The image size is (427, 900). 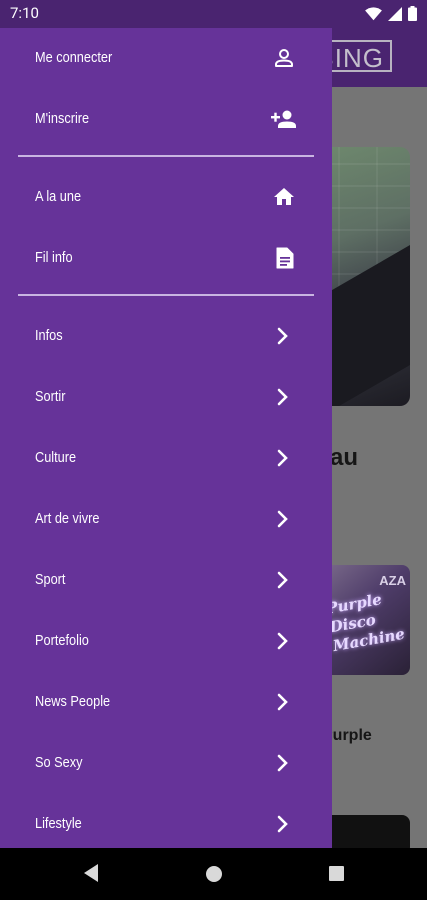 I want to click on drawer-item-label: Portefolio, so click(x=62, y=640).